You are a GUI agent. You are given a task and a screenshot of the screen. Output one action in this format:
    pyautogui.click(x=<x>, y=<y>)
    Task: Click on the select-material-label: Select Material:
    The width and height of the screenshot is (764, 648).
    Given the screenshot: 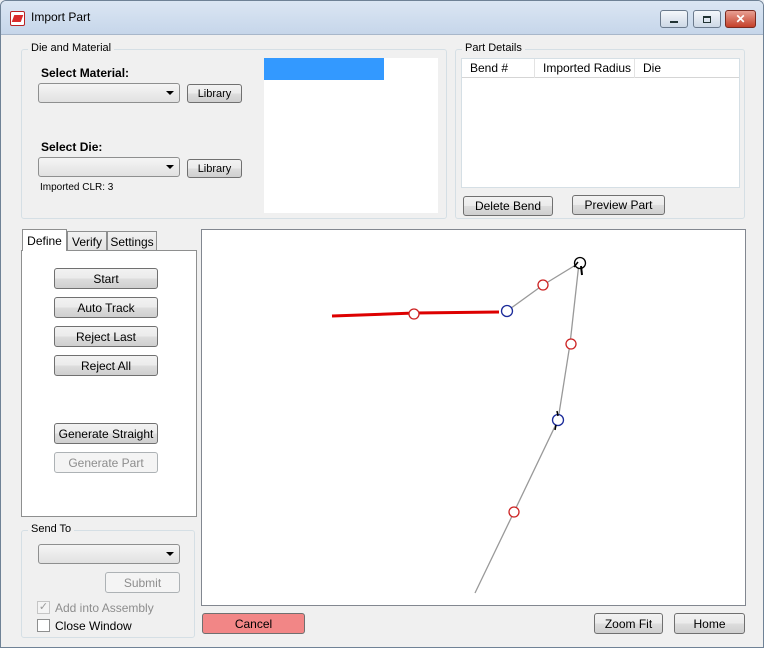 What is the action you would take?
    pyautogui.click(x=85, y=73)
    